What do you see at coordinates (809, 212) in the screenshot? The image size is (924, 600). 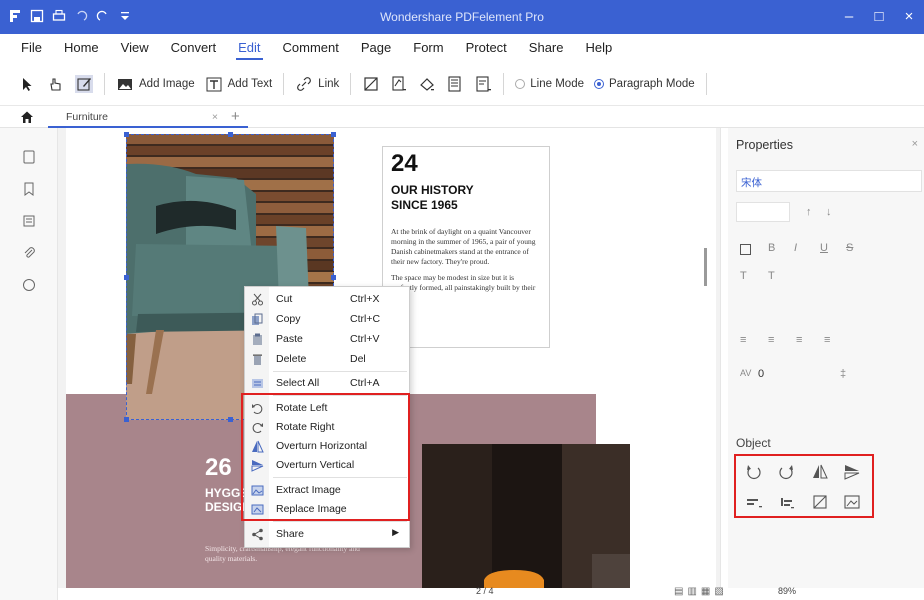 I see `increase-font-size-icon: ↑` at bounding box center [809, 212].